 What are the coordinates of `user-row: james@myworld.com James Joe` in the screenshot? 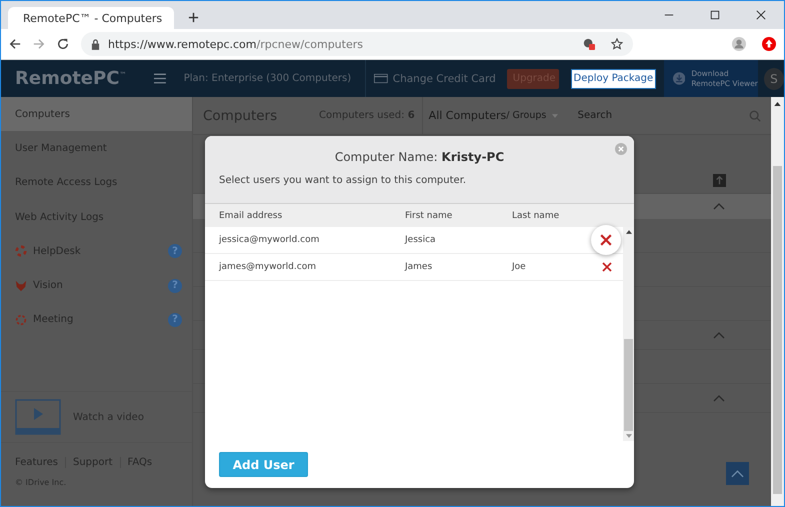 It's located at (414, 267).